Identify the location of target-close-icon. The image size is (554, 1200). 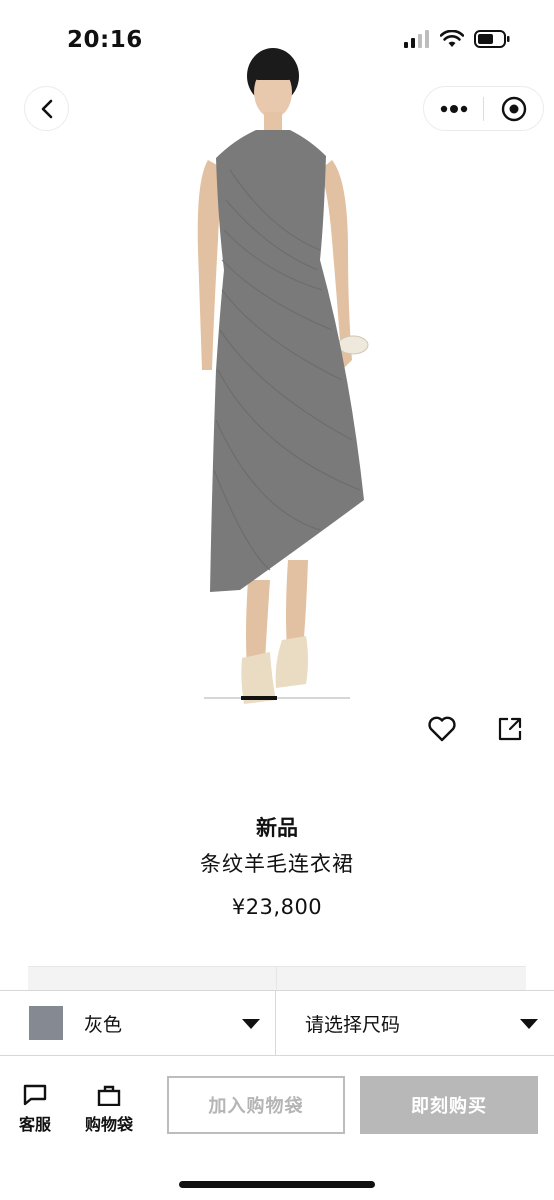
(513, 108).